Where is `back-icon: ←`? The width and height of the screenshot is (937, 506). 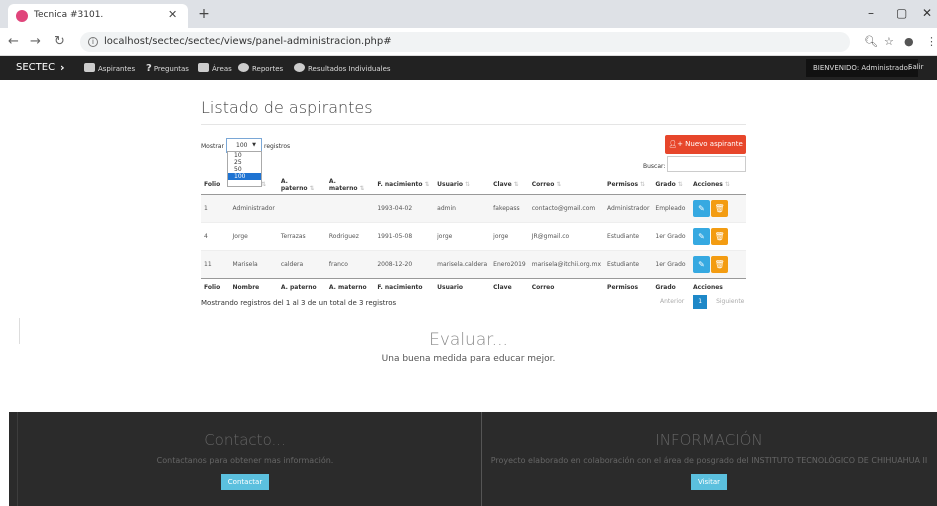
back-icon: ← is located at coordinates (13, 41).